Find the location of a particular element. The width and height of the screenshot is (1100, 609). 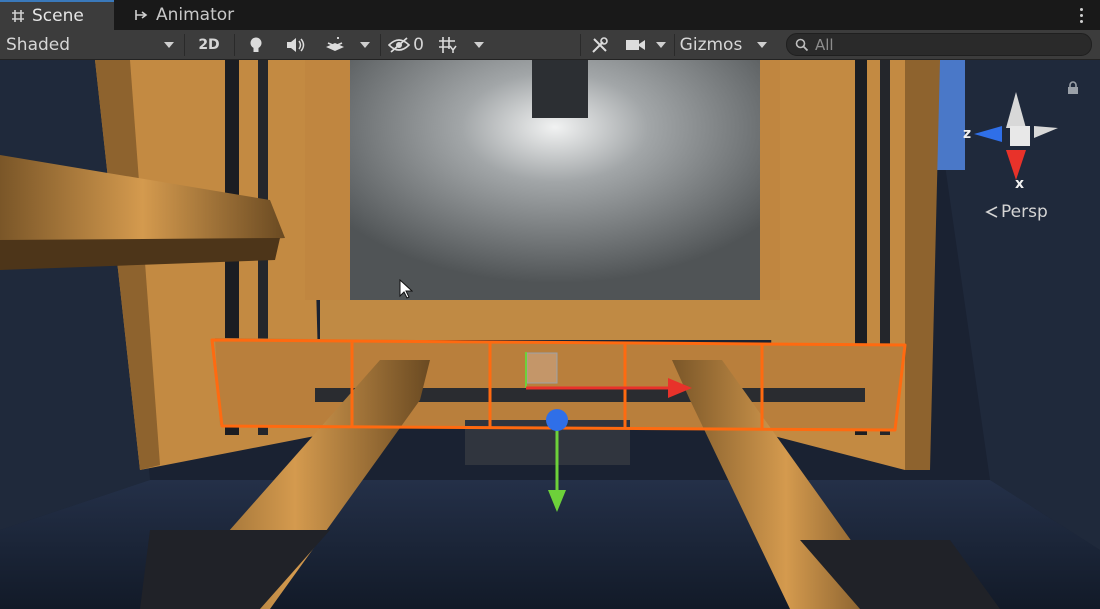

toggle-2d-label: 2D is located at coordinates (209, 45).